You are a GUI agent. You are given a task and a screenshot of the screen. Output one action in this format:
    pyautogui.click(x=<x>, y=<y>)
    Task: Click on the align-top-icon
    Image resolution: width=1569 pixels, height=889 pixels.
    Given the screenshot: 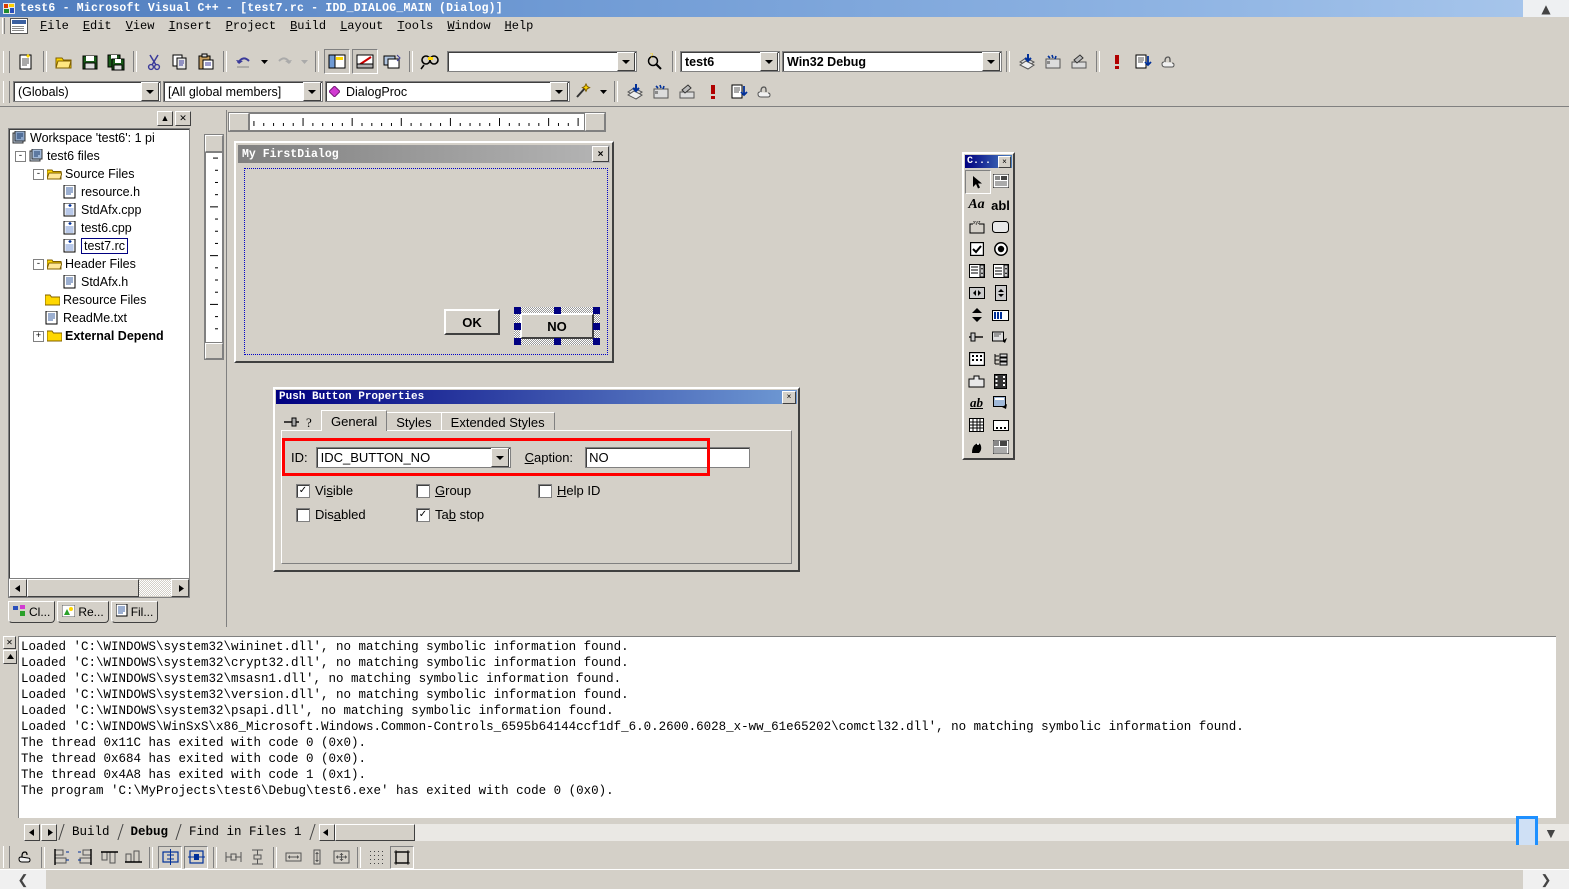 What is the action you would take?
    pyautogui.click(x=109, y=857)
    